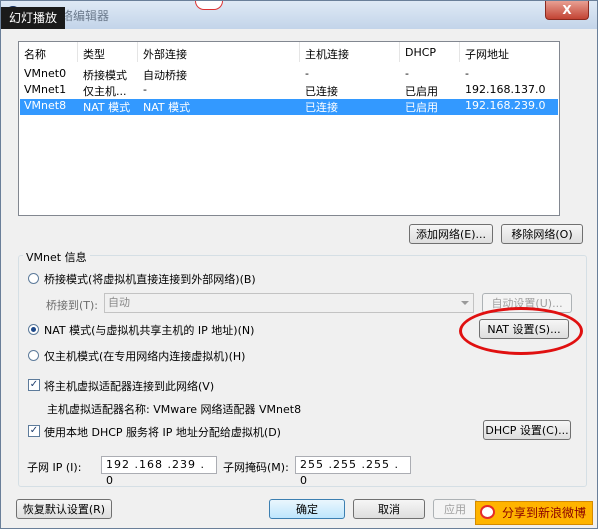 The height and width of the screenshot is (529, 598). Describe the element at coordinates (544, 513) in the screenshot. I see `share-label: 分享到新浪微博` at that location.